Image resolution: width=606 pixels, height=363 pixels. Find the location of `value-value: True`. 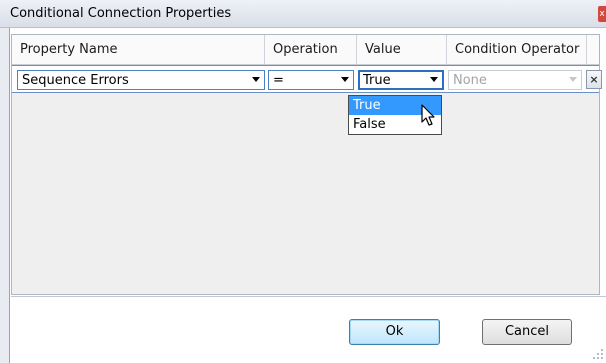

value-value: True is located at coordinates (377, 80).